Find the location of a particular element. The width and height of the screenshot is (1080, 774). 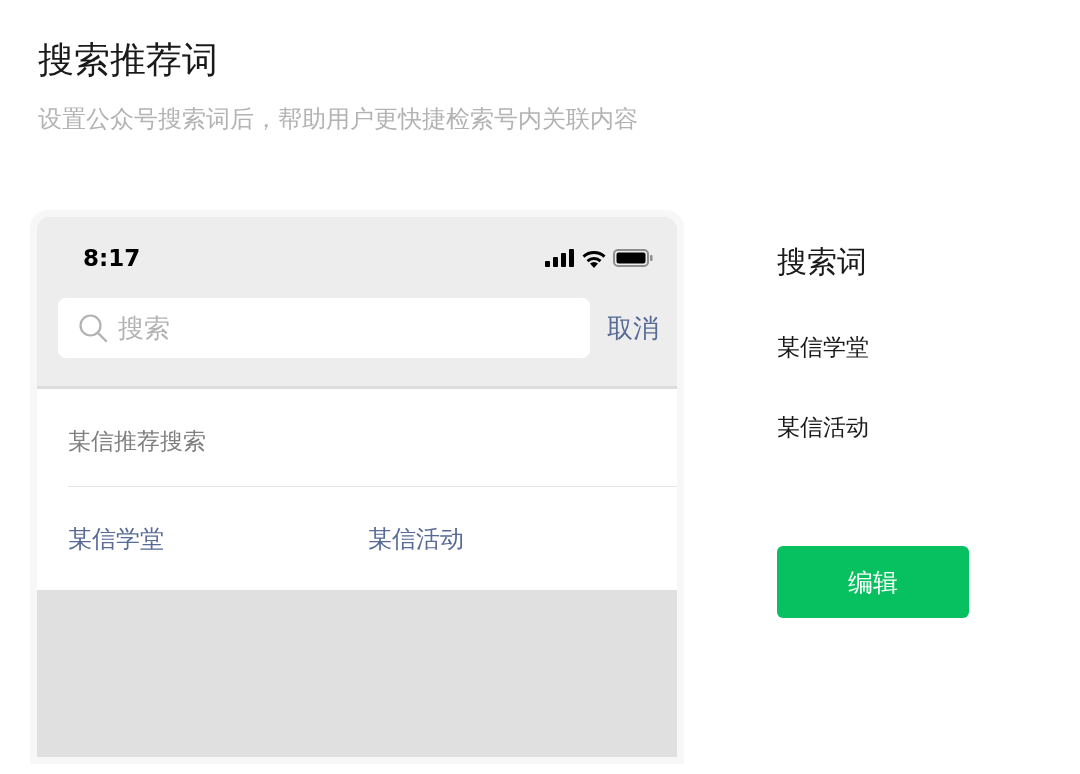

panel-title: 搜索词 is located at coordinates (822, 262).